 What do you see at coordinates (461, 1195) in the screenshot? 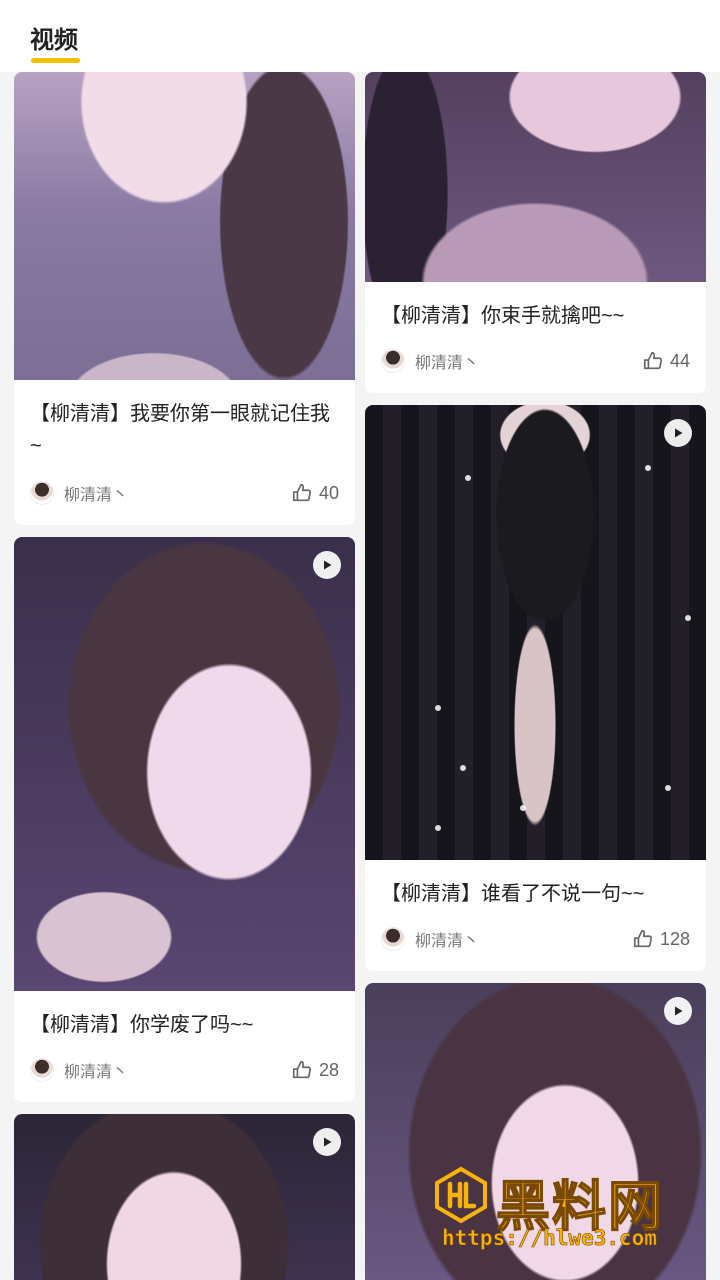
I see `brand-logo-icon` at bounding box center [461, 1195].